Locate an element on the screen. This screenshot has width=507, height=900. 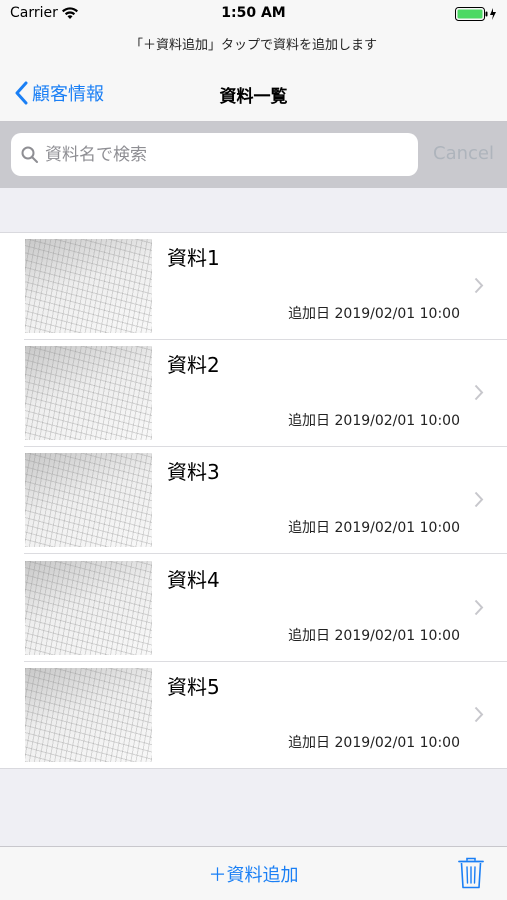
list-item: 資料3 追加日 2019/02/01 10:00 is located at coordinates (253, 500).